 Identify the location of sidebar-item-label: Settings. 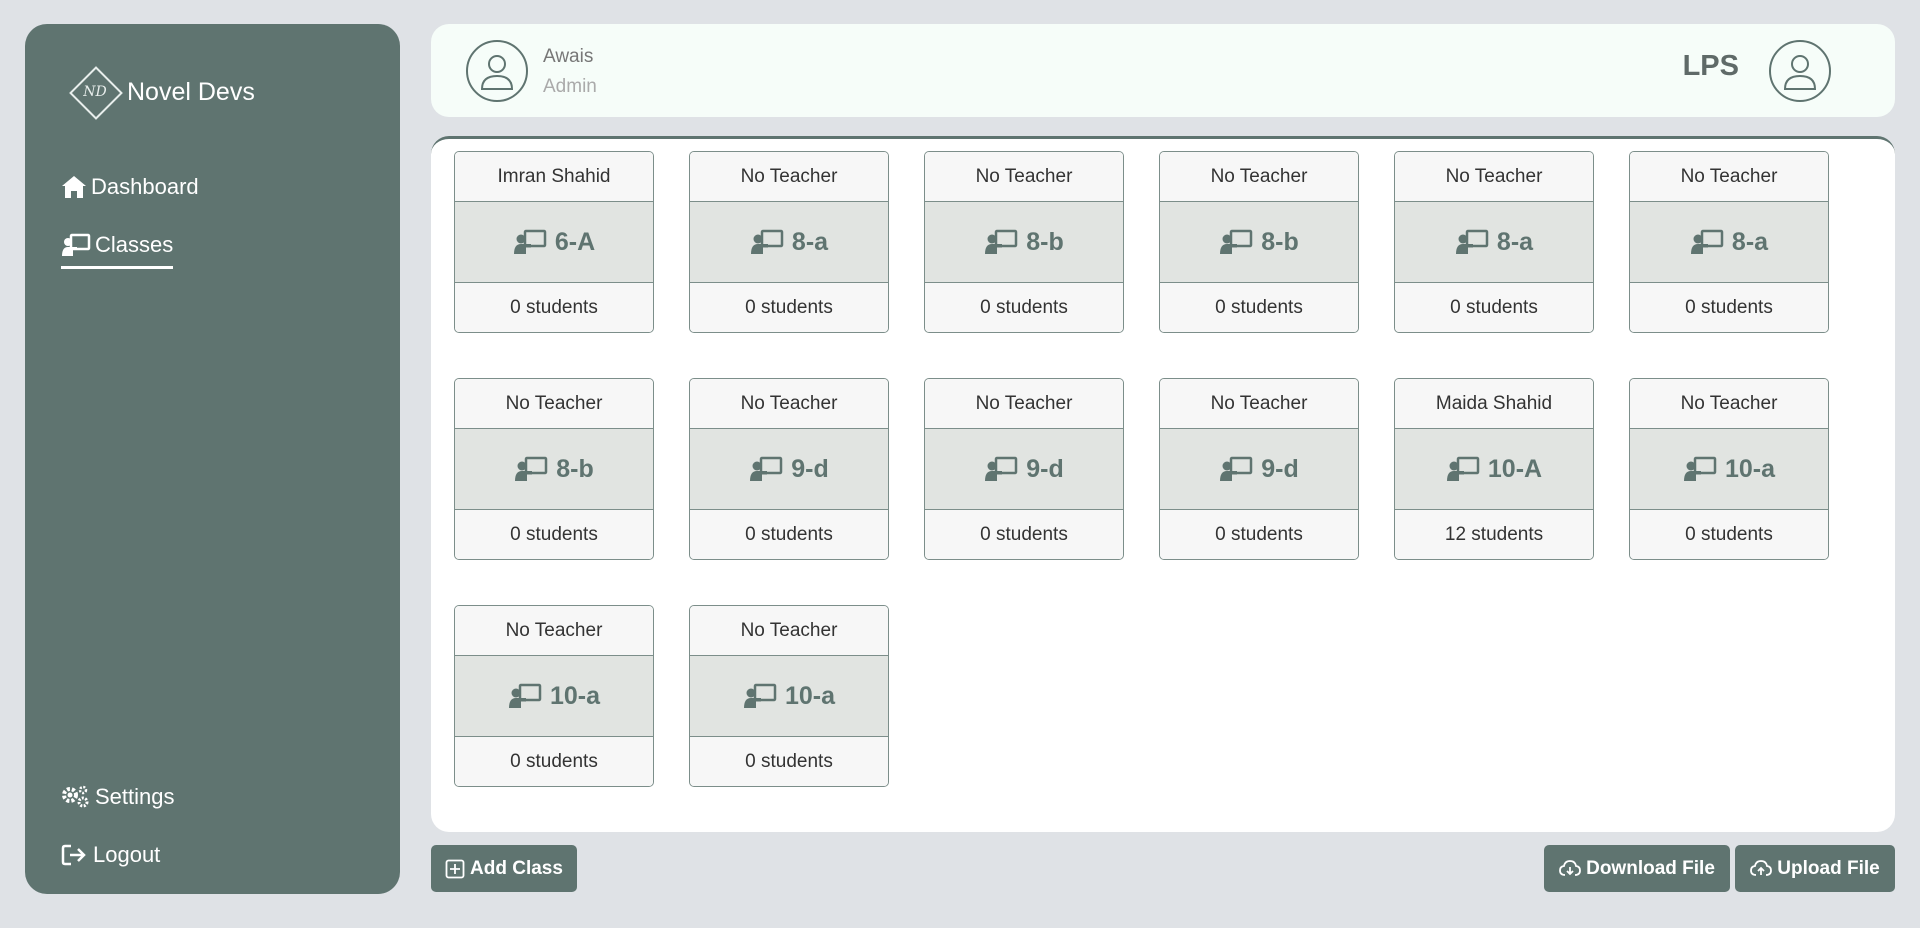
(135, 796).